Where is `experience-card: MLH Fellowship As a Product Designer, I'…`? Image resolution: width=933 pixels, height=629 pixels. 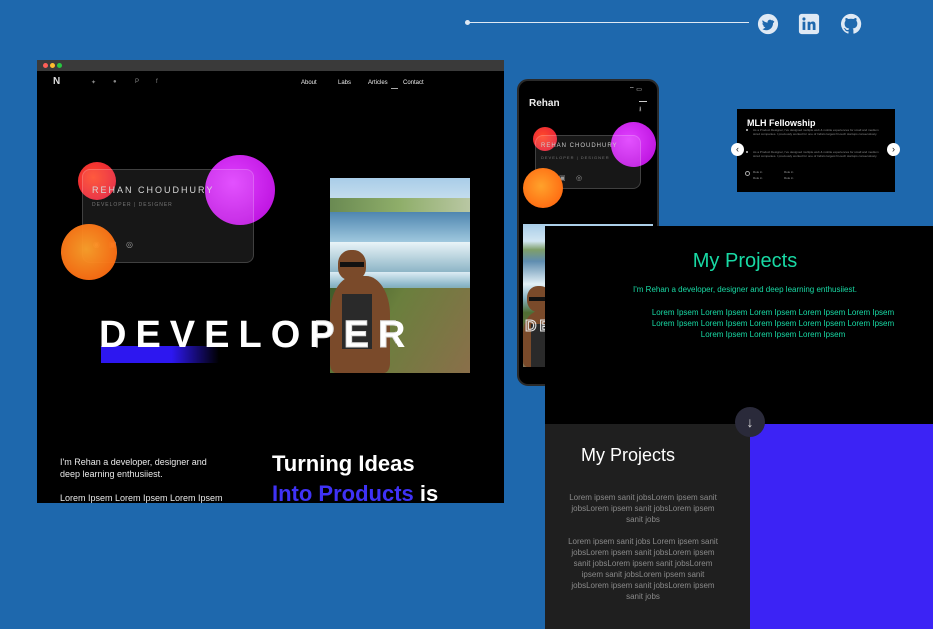
experience-card: MLH Fellowship As a Product Designer, I'… is located at coordinates (816, 150).